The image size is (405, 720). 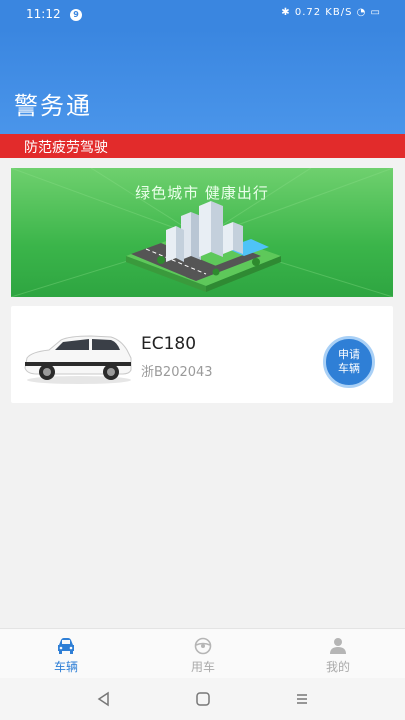 I want to click on home-icon, so click(x=203, y=699).